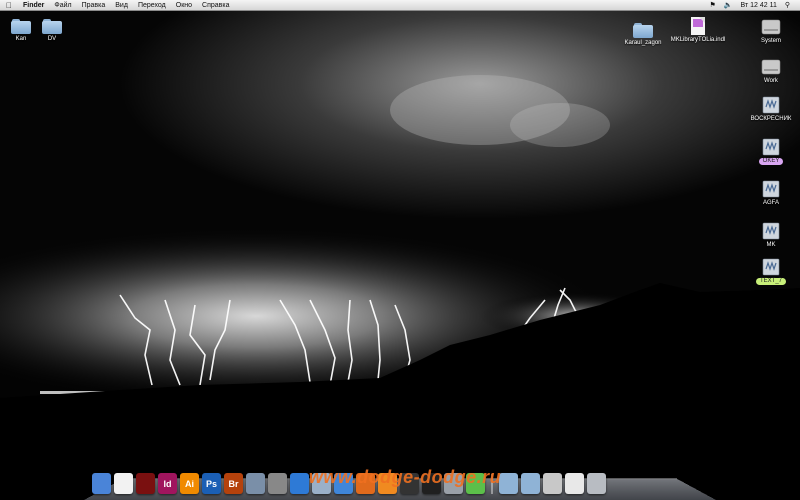 The width and height of the screenshot is (800, 500). What do you see at coordinates (405, 477) in the screenshot?
I see `watermark-text: www.dodge-dodge.ru` at bounding box center [405, 477].